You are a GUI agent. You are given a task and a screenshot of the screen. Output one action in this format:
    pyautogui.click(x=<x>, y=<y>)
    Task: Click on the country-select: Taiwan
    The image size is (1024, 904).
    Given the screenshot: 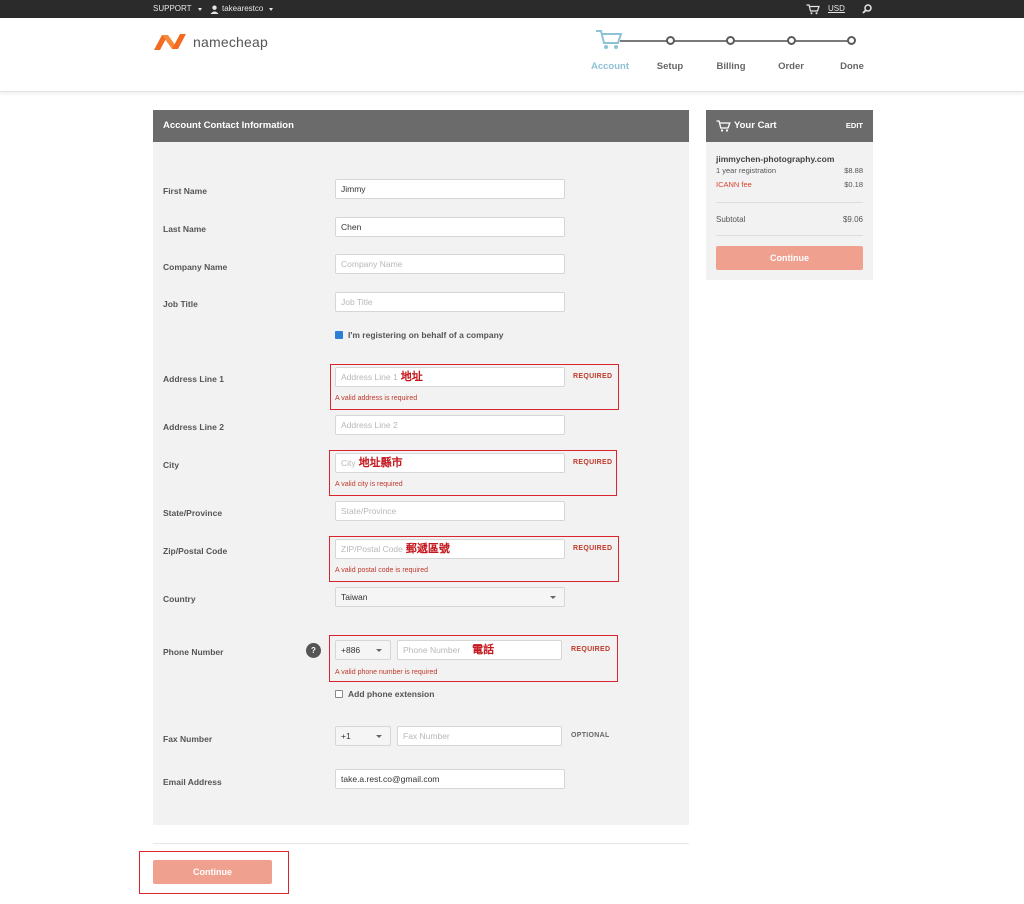 What is the action you would take?
    pyautogui.click(x=450, y=597)
    